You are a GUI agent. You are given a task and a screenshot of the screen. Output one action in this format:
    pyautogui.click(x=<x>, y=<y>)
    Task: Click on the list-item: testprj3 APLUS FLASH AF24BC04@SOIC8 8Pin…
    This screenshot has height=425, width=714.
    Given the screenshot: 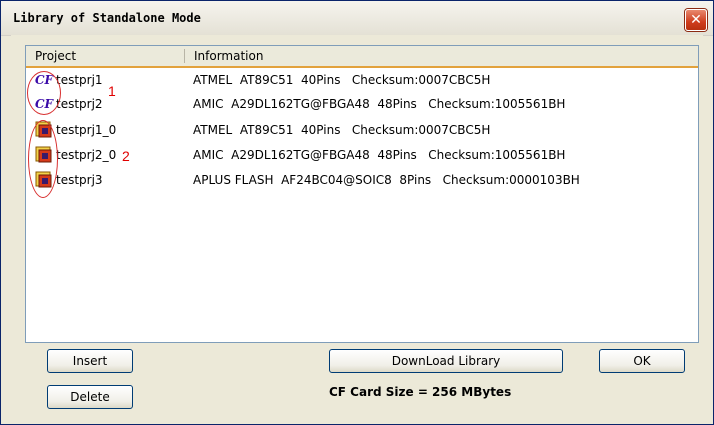 What is the action you would take?
    pyautogui.click(x=362, y=180)
    